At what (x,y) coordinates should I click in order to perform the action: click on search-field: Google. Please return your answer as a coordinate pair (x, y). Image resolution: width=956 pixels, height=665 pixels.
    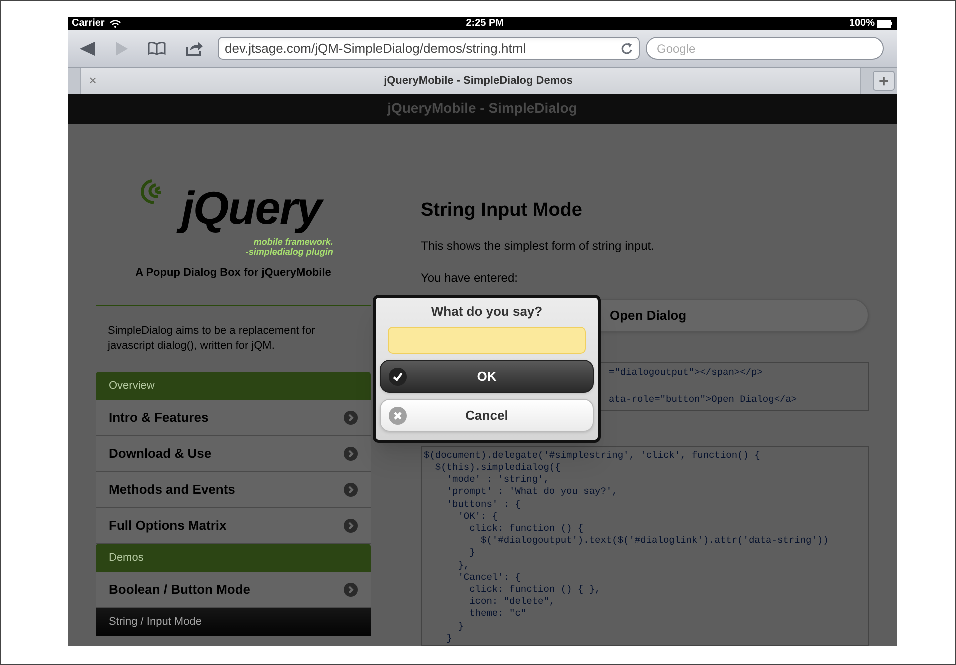
    Looking at the image, I should click on (765, 48).